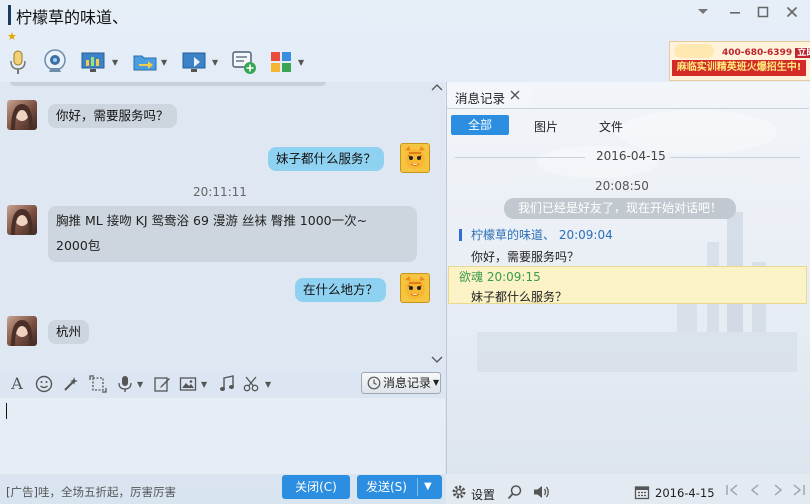 This screenshot has height=504, width=810. I want to click on message-text-line: 2000包, so click(78, 245).